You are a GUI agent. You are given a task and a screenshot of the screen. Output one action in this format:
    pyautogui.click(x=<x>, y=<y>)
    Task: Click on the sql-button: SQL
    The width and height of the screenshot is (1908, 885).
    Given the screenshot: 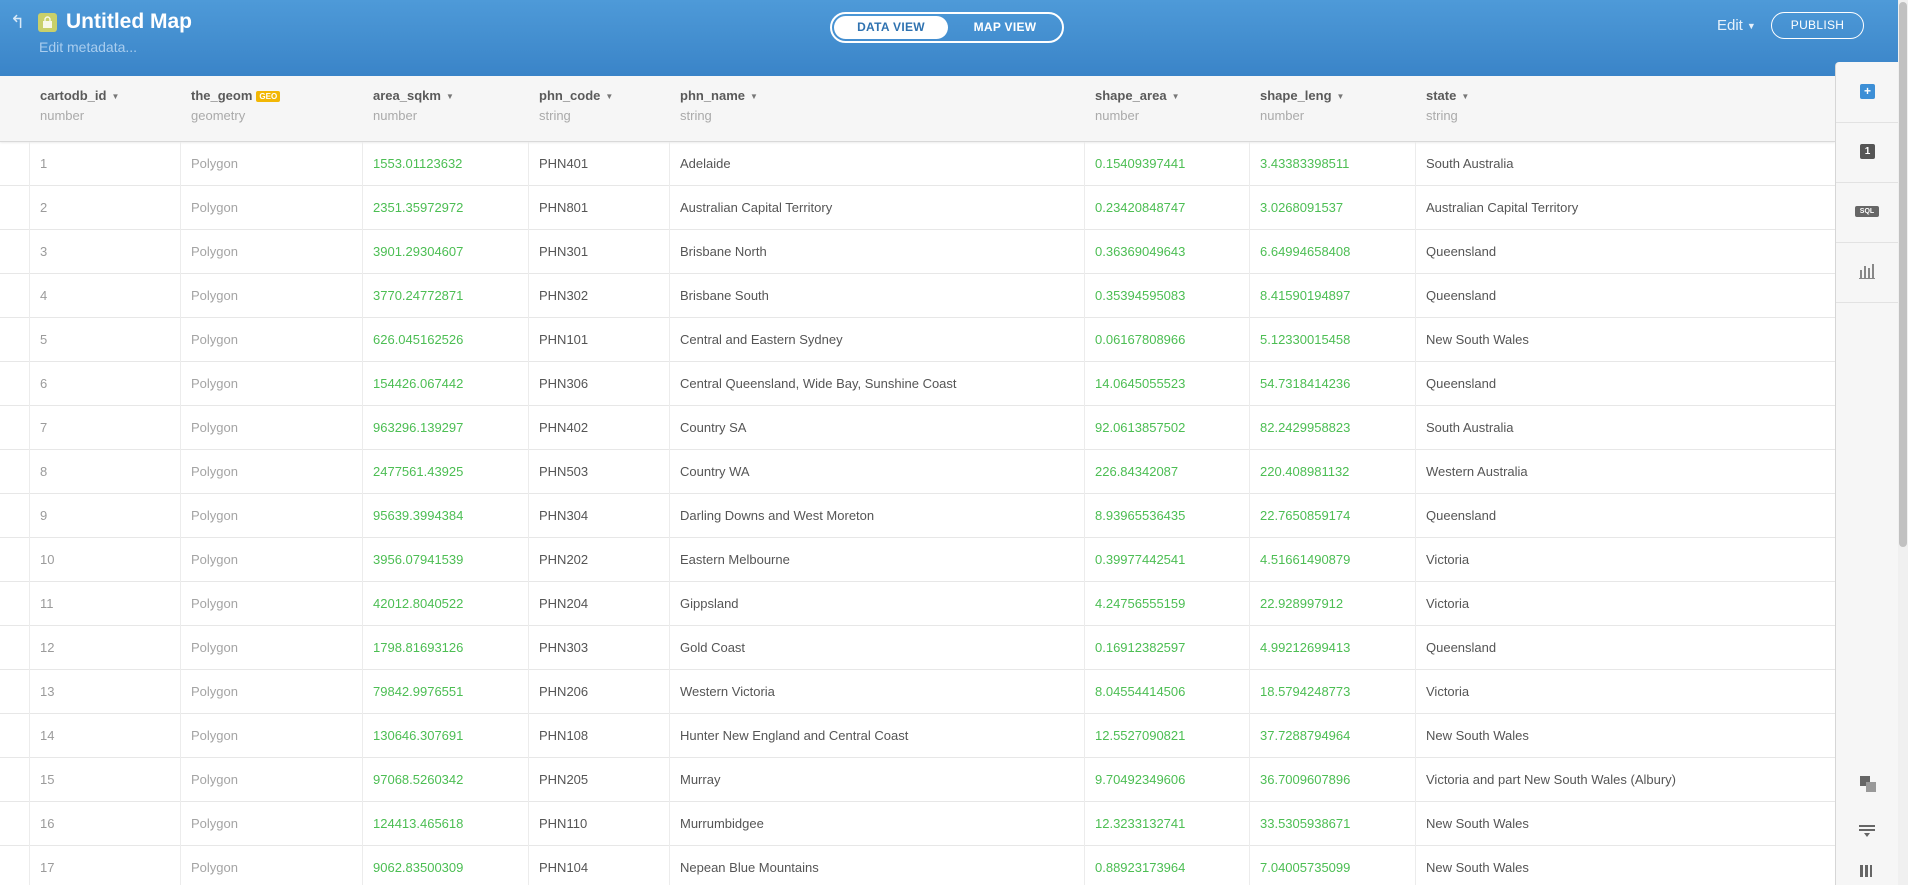 What is the action you would take?
    pyautogui.click(x=1867, y=212)
    